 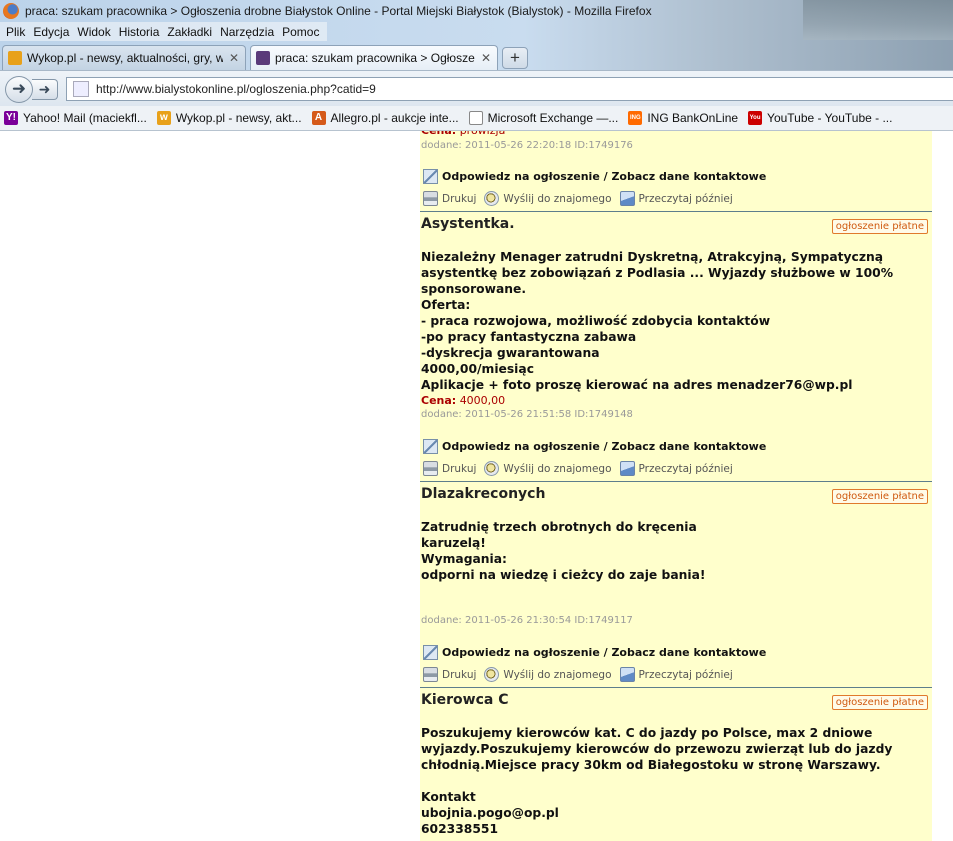 I want to click on tab-praca: praca: szukam pracownika > Ogłosze... ✕, so click(x=374, y=57).